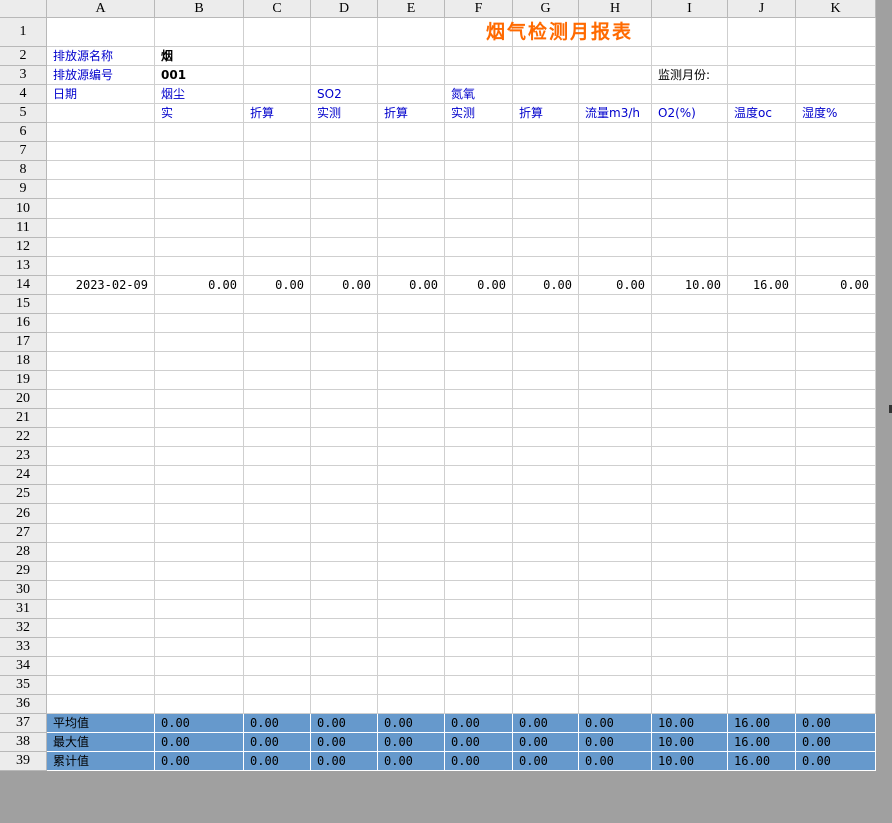 The height and width of the screenshot is (823, 892). What do you see at coordinates (199, 189) in the screenshot?
I see `cell-b9` at bounding box center [199, 189].